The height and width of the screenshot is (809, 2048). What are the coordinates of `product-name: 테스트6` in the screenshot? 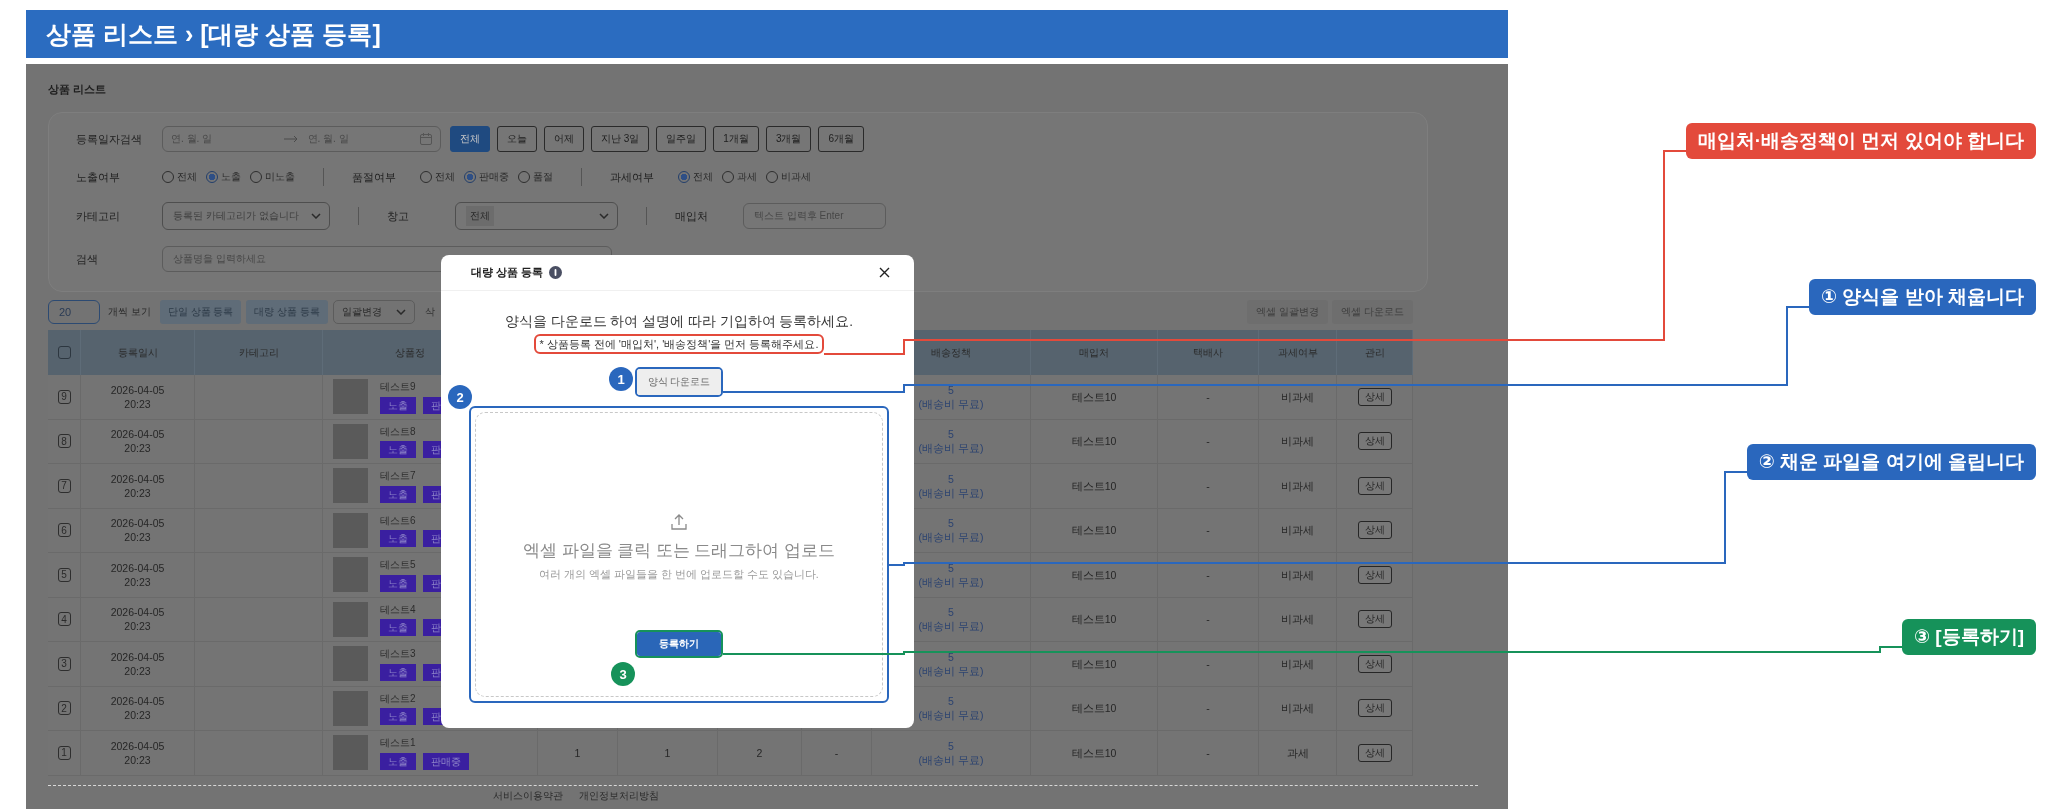 It's located at (398, 520).